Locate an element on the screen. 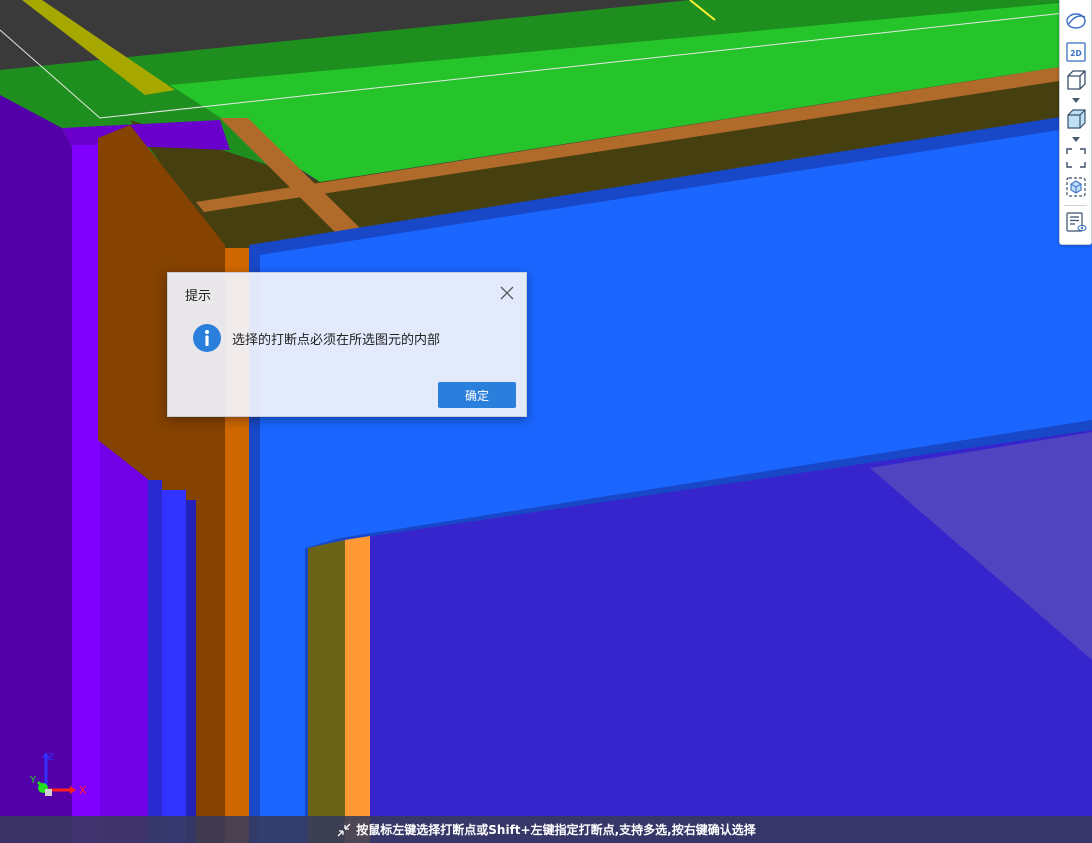  toolbar-divider is located at coordinates (1075, 205).